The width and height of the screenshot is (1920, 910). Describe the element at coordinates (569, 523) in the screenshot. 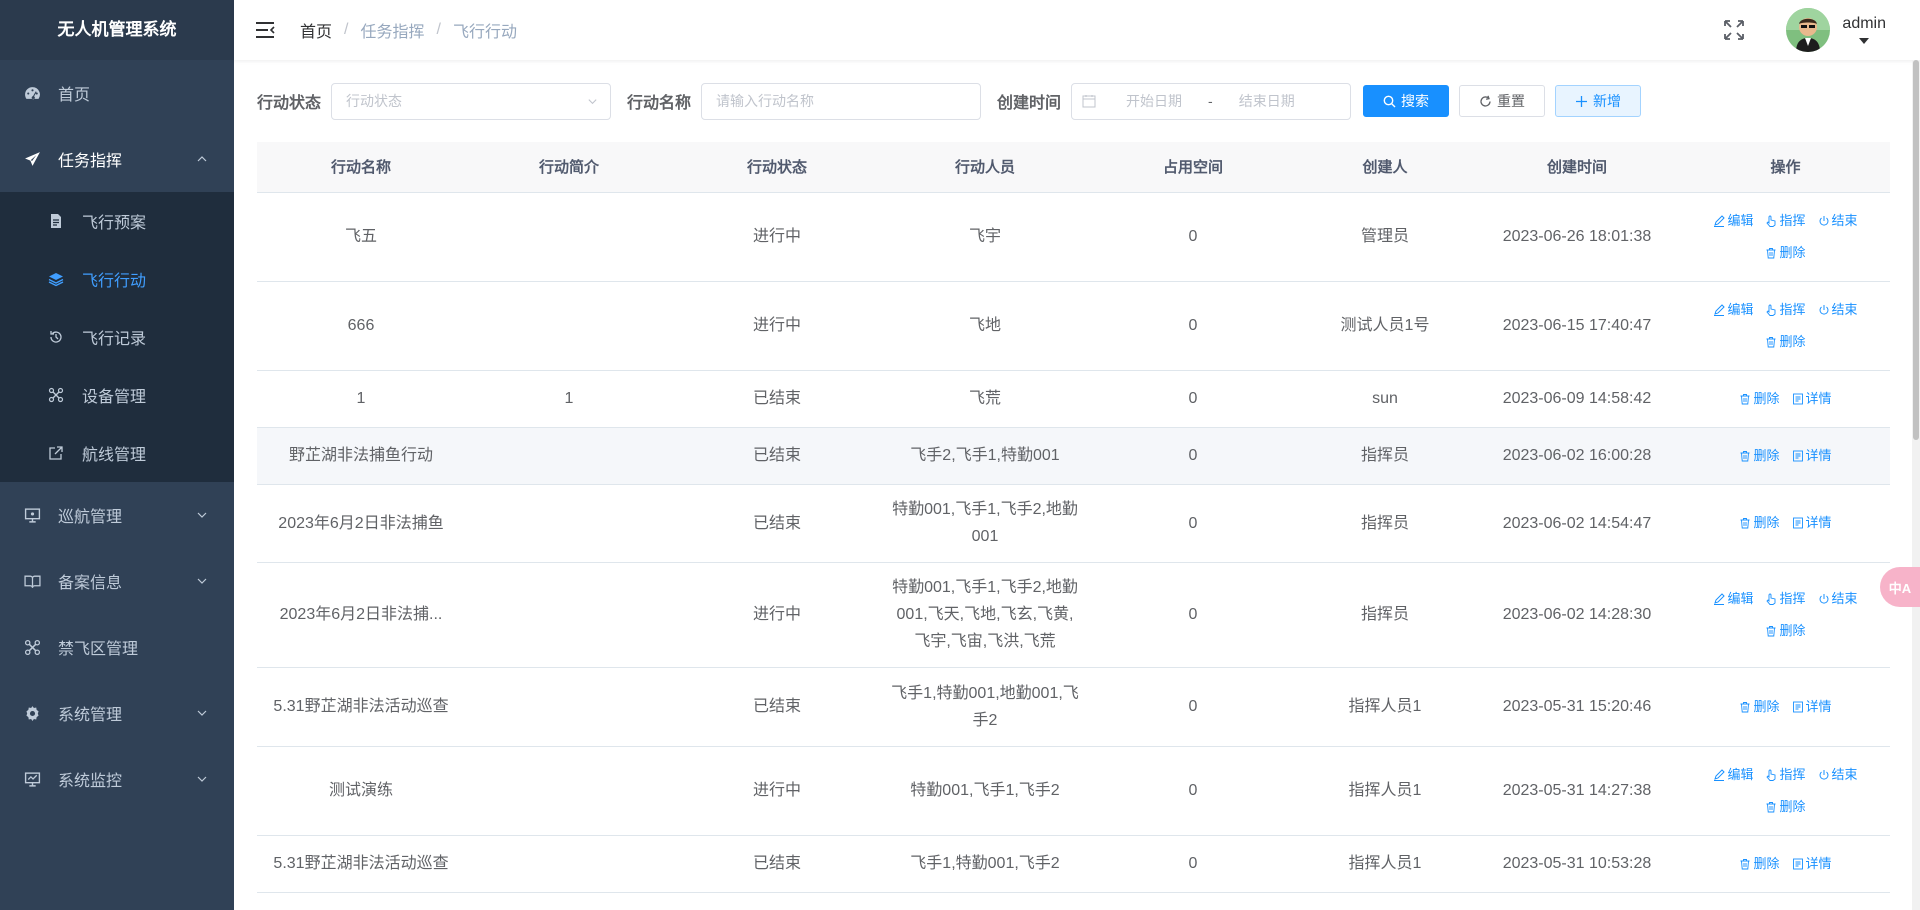

I see `cell-intro` at that location.